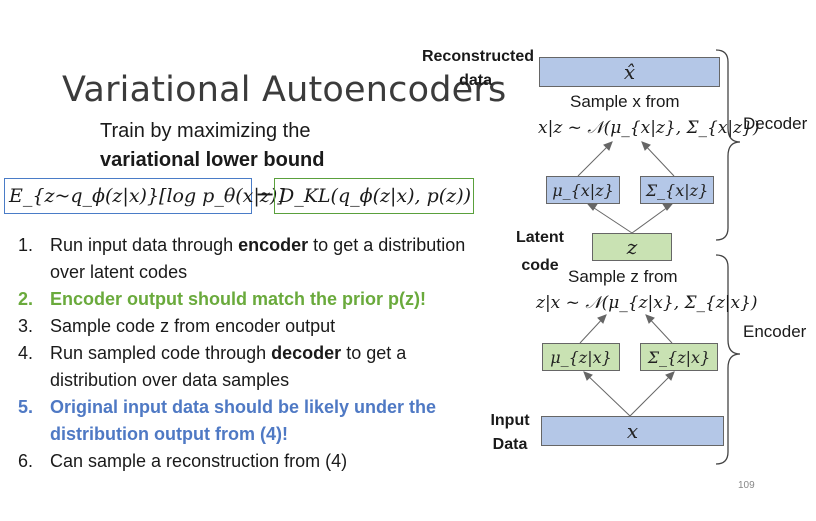 The height and width of the screenshot is (521, 816). Describe the element at coordinates (623, 276) in the screenshot. I see `sample-z-text: Sample z from` at that location.